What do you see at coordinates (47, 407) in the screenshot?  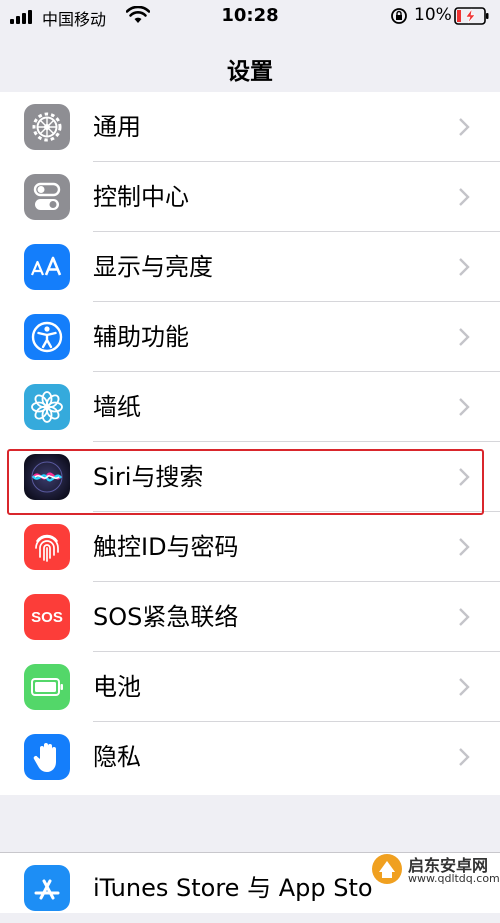 I see `flower-icon` at bounding box center [47, 407].